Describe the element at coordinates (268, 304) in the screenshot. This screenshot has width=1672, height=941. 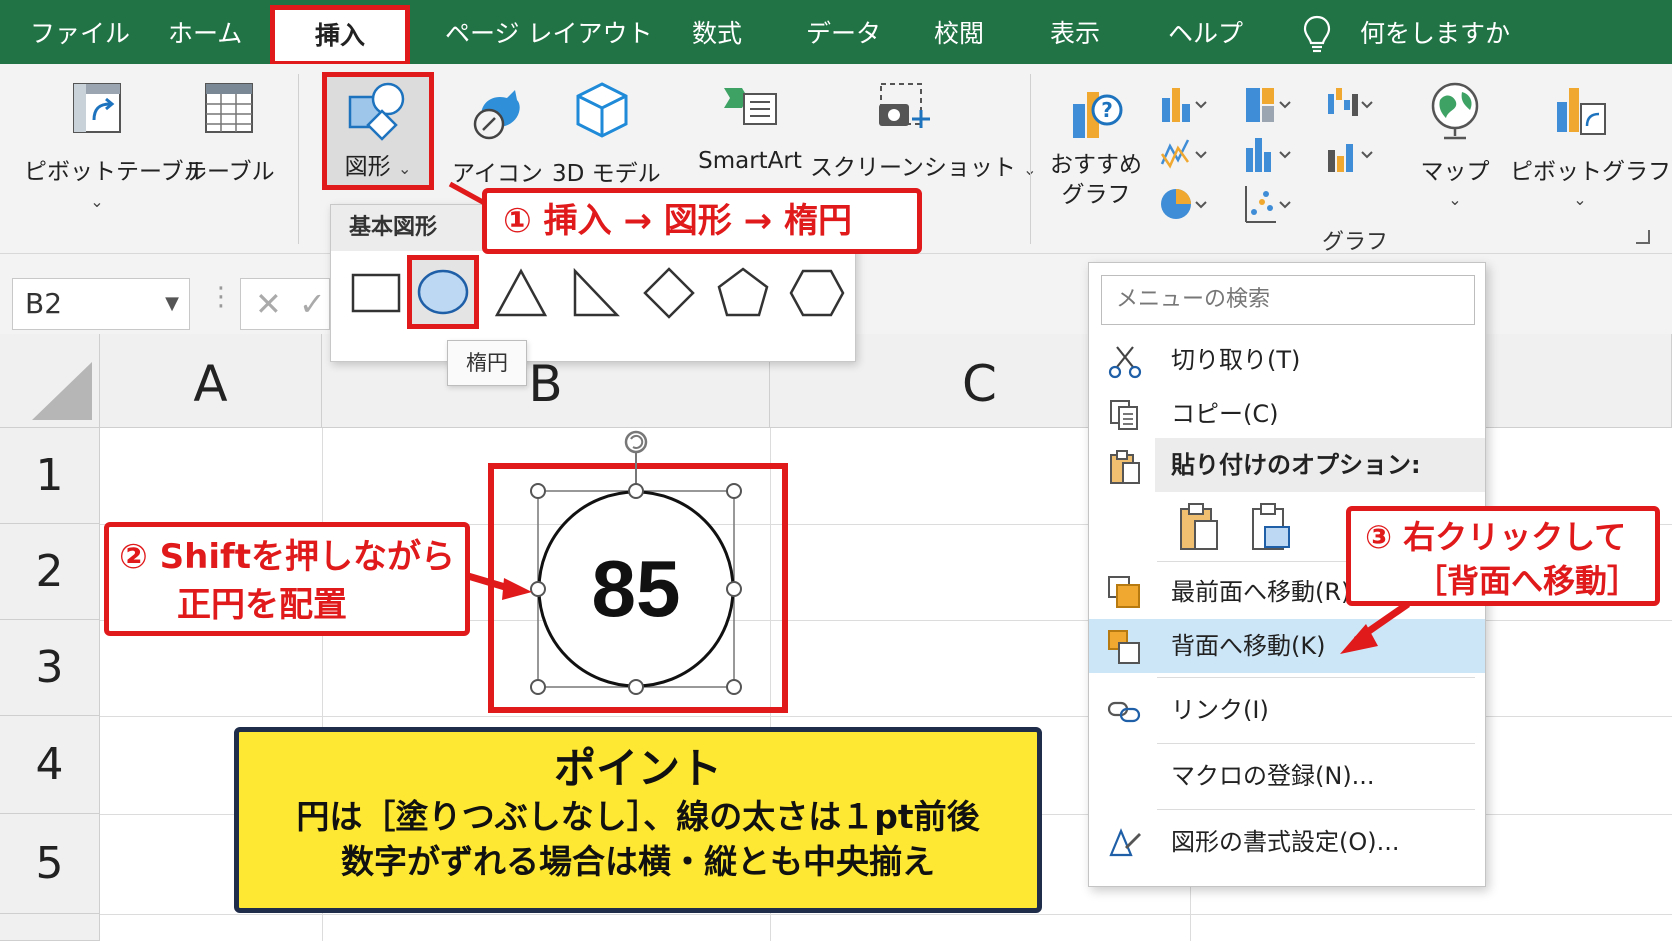
I see `cancel-x-icon: ✕` at that location.